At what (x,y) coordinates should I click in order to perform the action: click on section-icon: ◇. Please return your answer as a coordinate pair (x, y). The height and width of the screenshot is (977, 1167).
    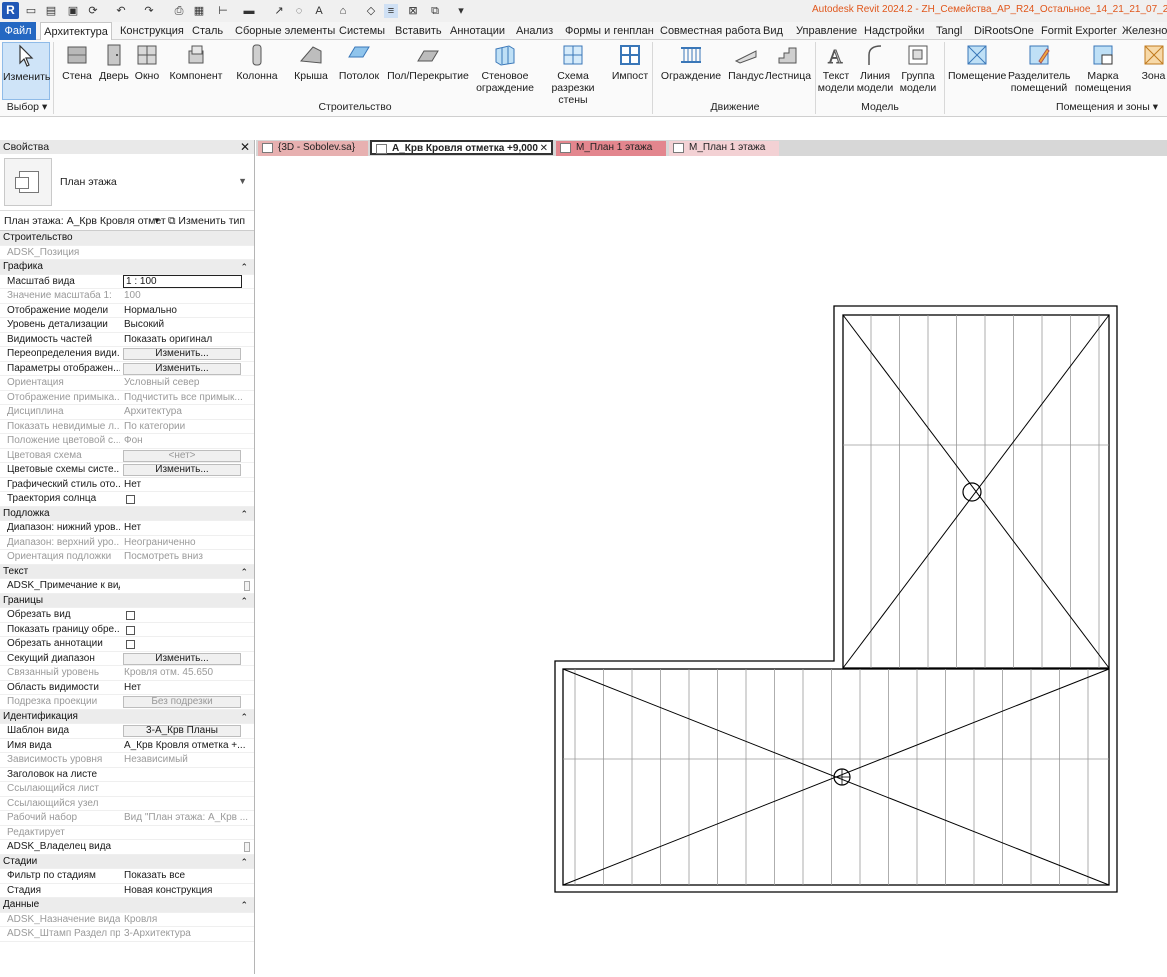
    Looking at the image, I should click on (371, 11).